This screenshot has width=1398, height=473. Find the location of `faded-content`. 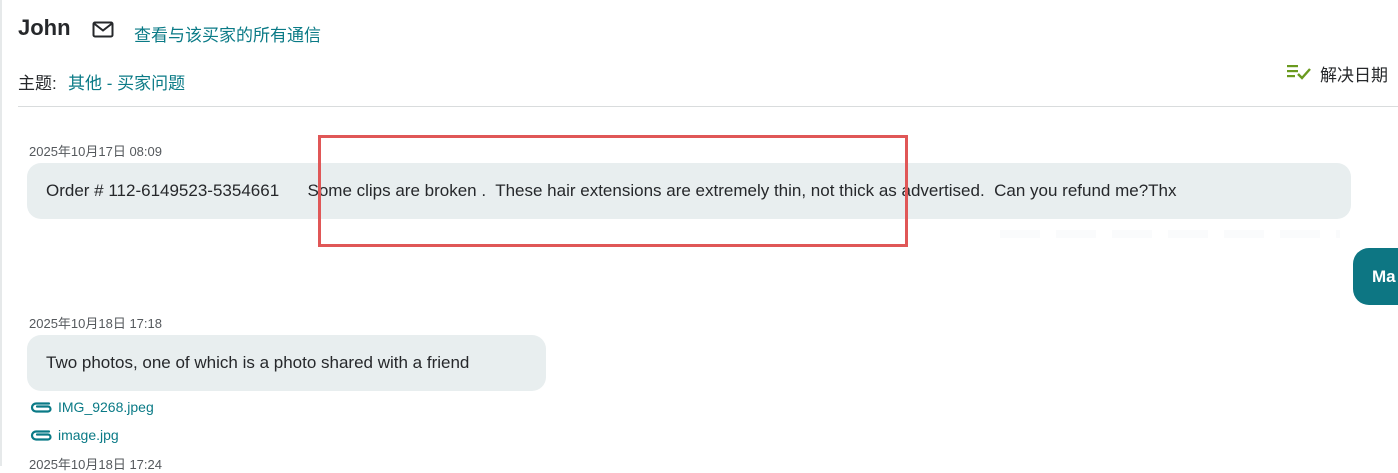

faded-content is located at coordinates (1170, 234).